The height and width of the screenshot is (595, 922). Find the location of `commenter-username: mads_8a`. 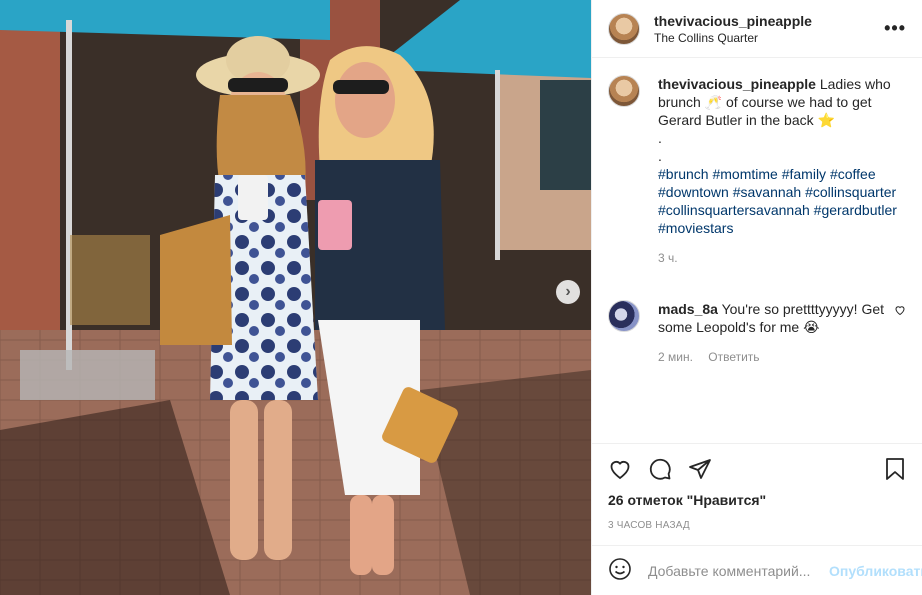

commenter-username: mads_8a is located at coordinates (688, 309).